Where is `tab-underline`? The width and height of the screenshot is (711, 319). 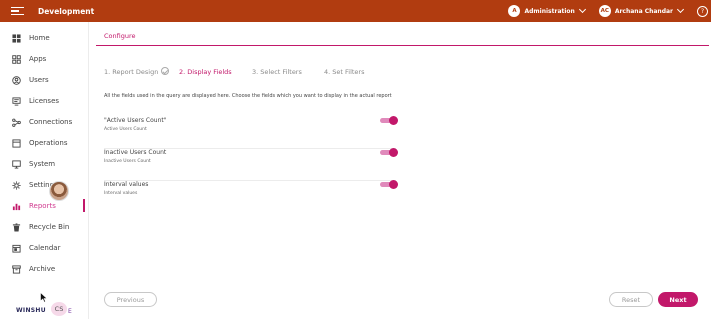
tab-underline is located at coordinates (402, 45).